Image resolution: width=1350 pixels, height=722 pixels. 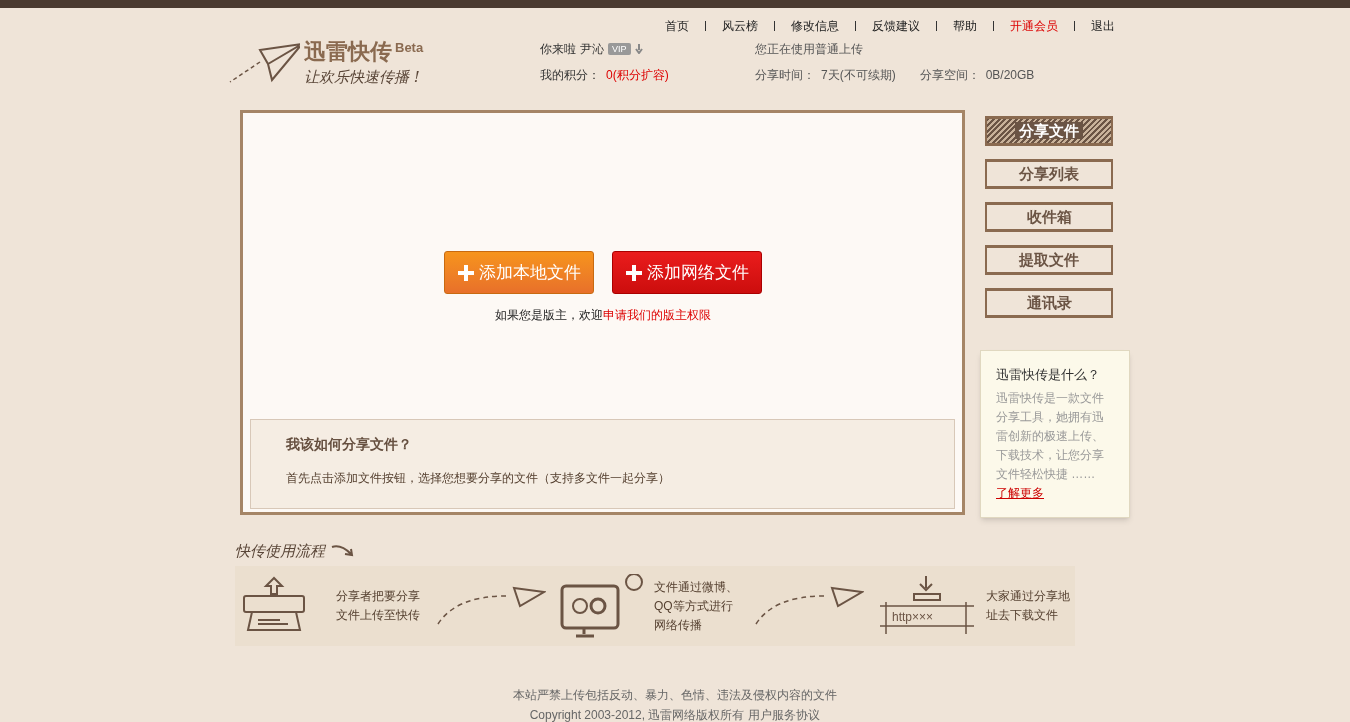 I want to click on flow-title: 快传使用流程, so click(x=280, y=551).